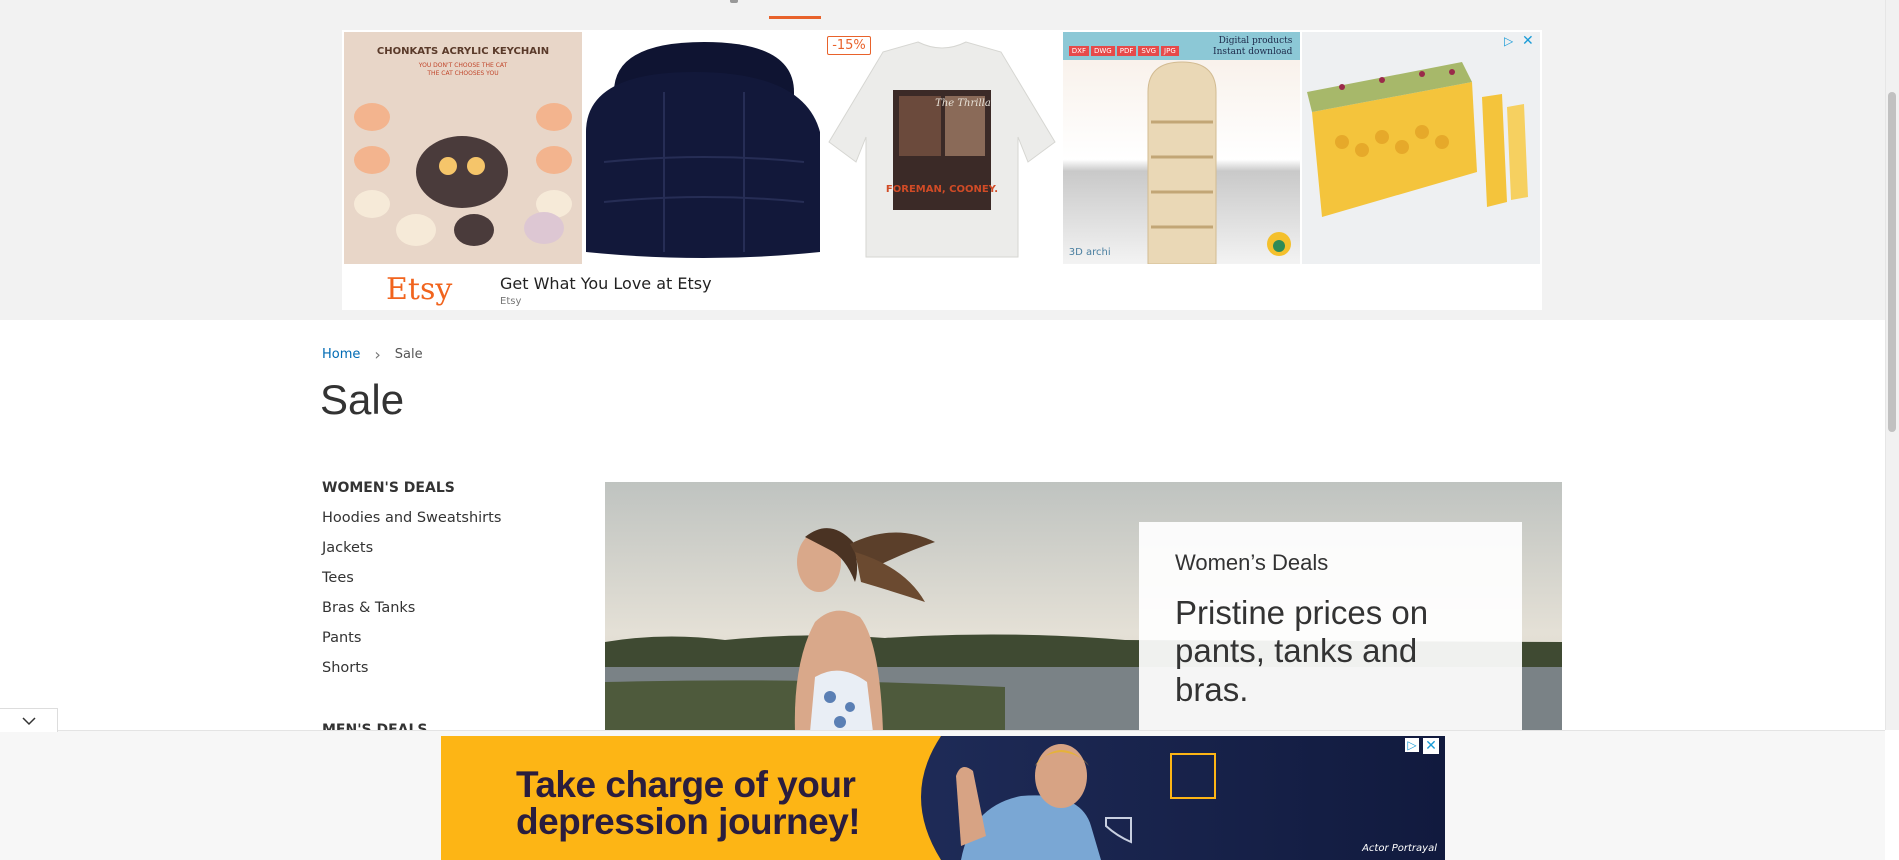  I want to click on tile4-text2: Instant download, so click(1253, 52).